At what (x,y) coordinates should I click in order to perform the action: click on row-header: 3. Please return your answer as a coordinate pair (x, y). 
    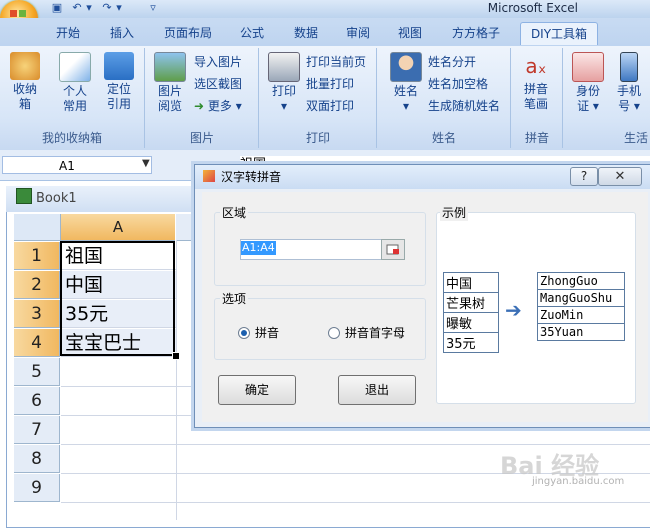
    Looking at the image, I should click on (37, 314).